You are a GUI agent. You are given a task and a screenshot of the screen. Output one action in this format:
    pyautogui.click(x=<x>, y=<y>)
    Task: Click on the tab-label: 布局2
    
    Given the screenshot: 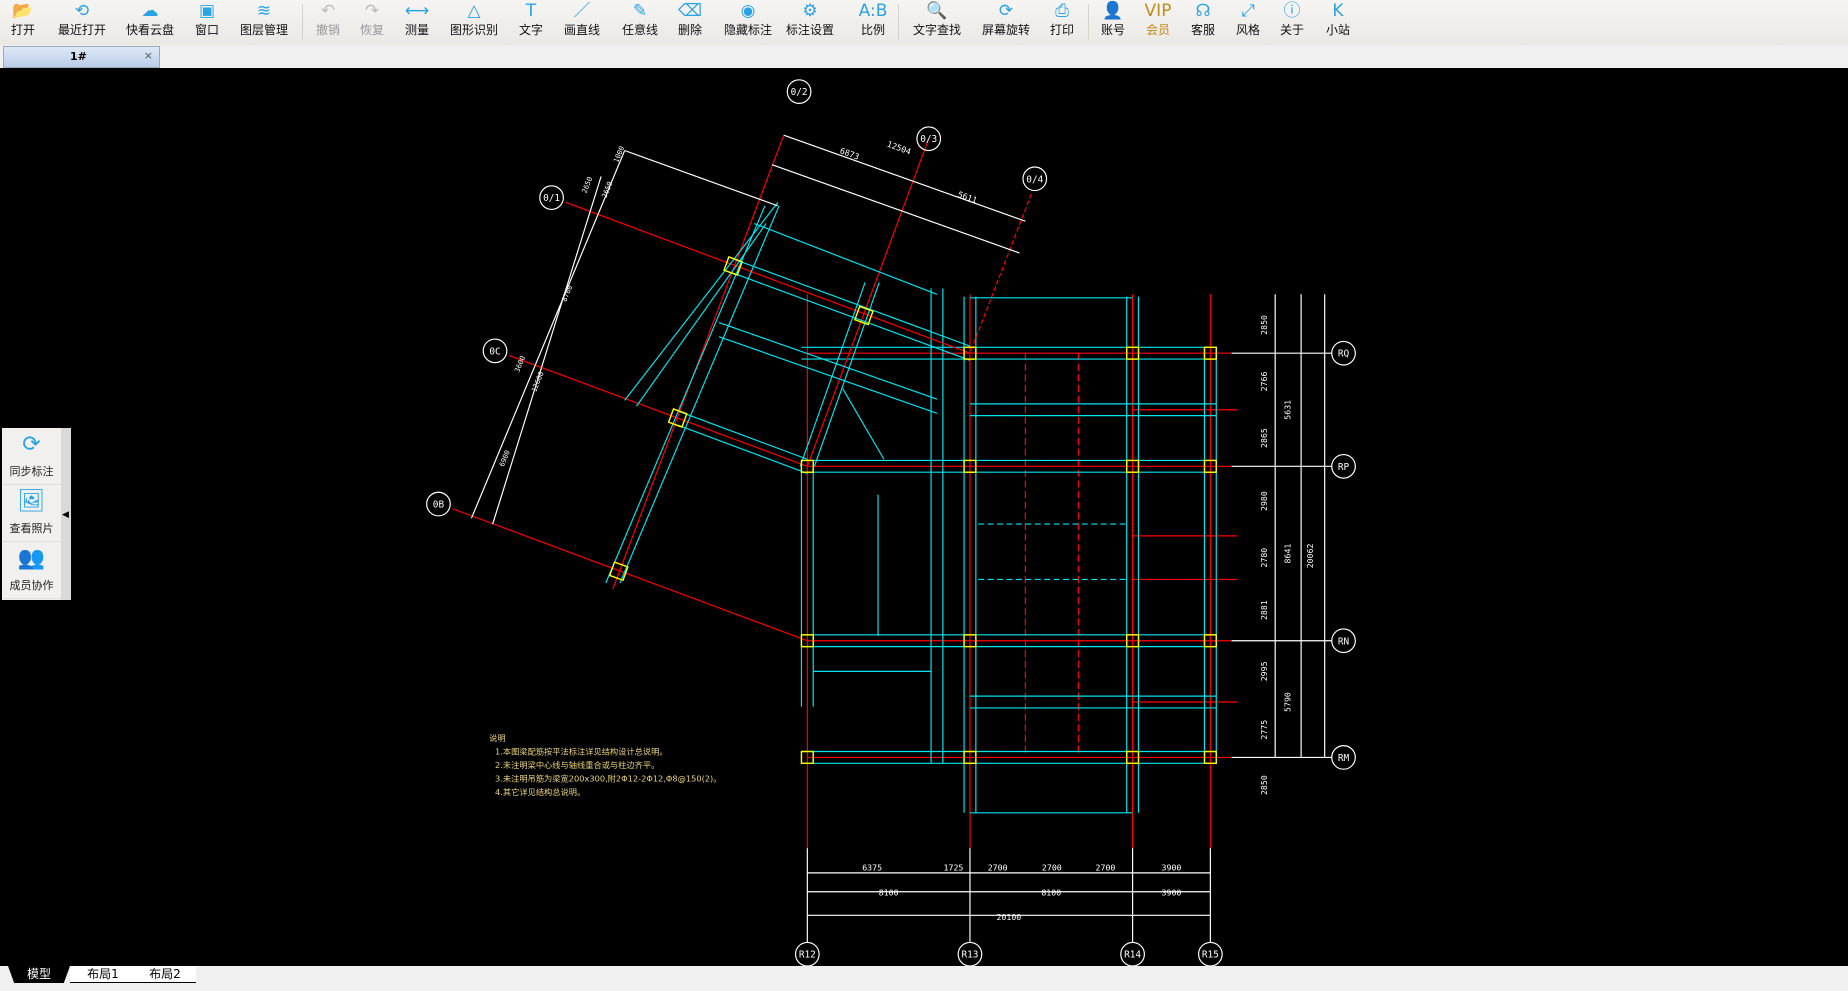 What is the action you would take?
    pyautogui.click(x=165, y=974)
    